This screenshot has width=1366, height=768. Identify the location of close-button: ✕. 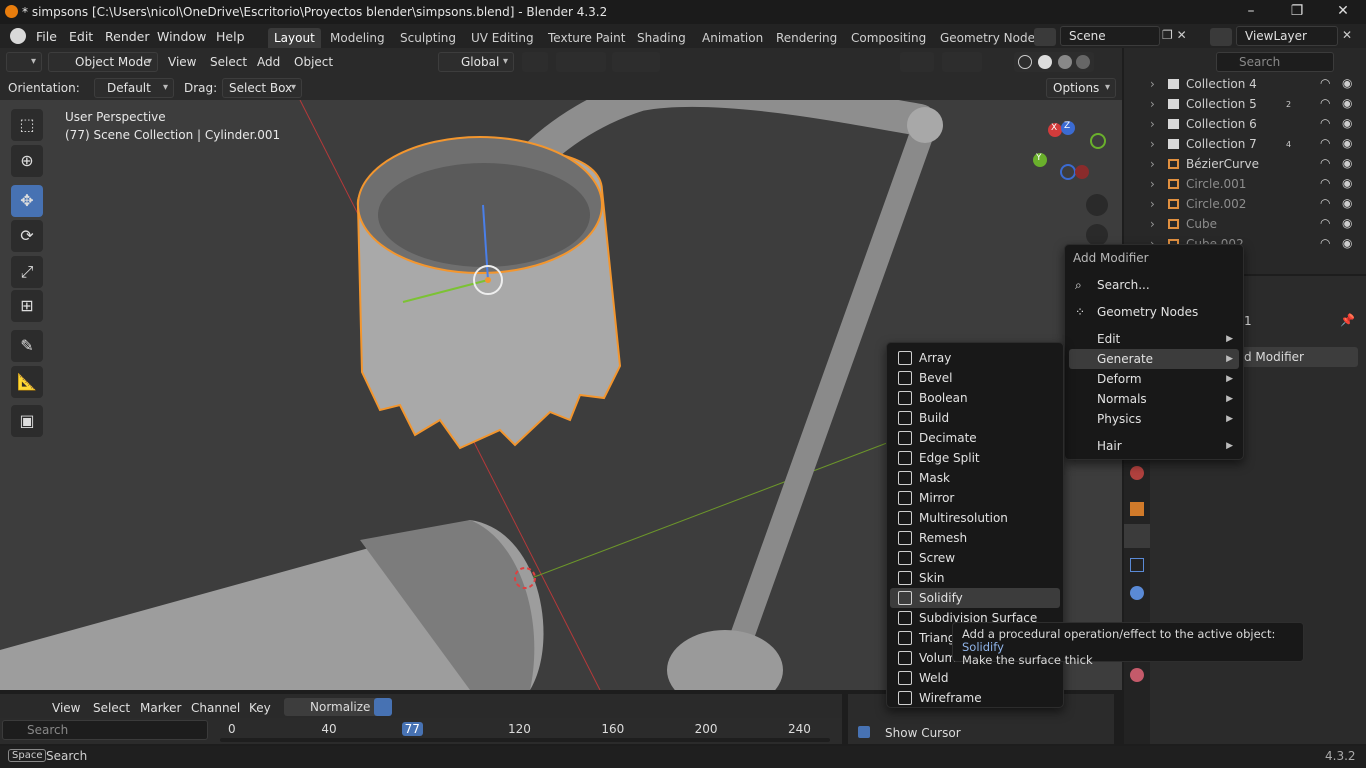
(1343, 12).